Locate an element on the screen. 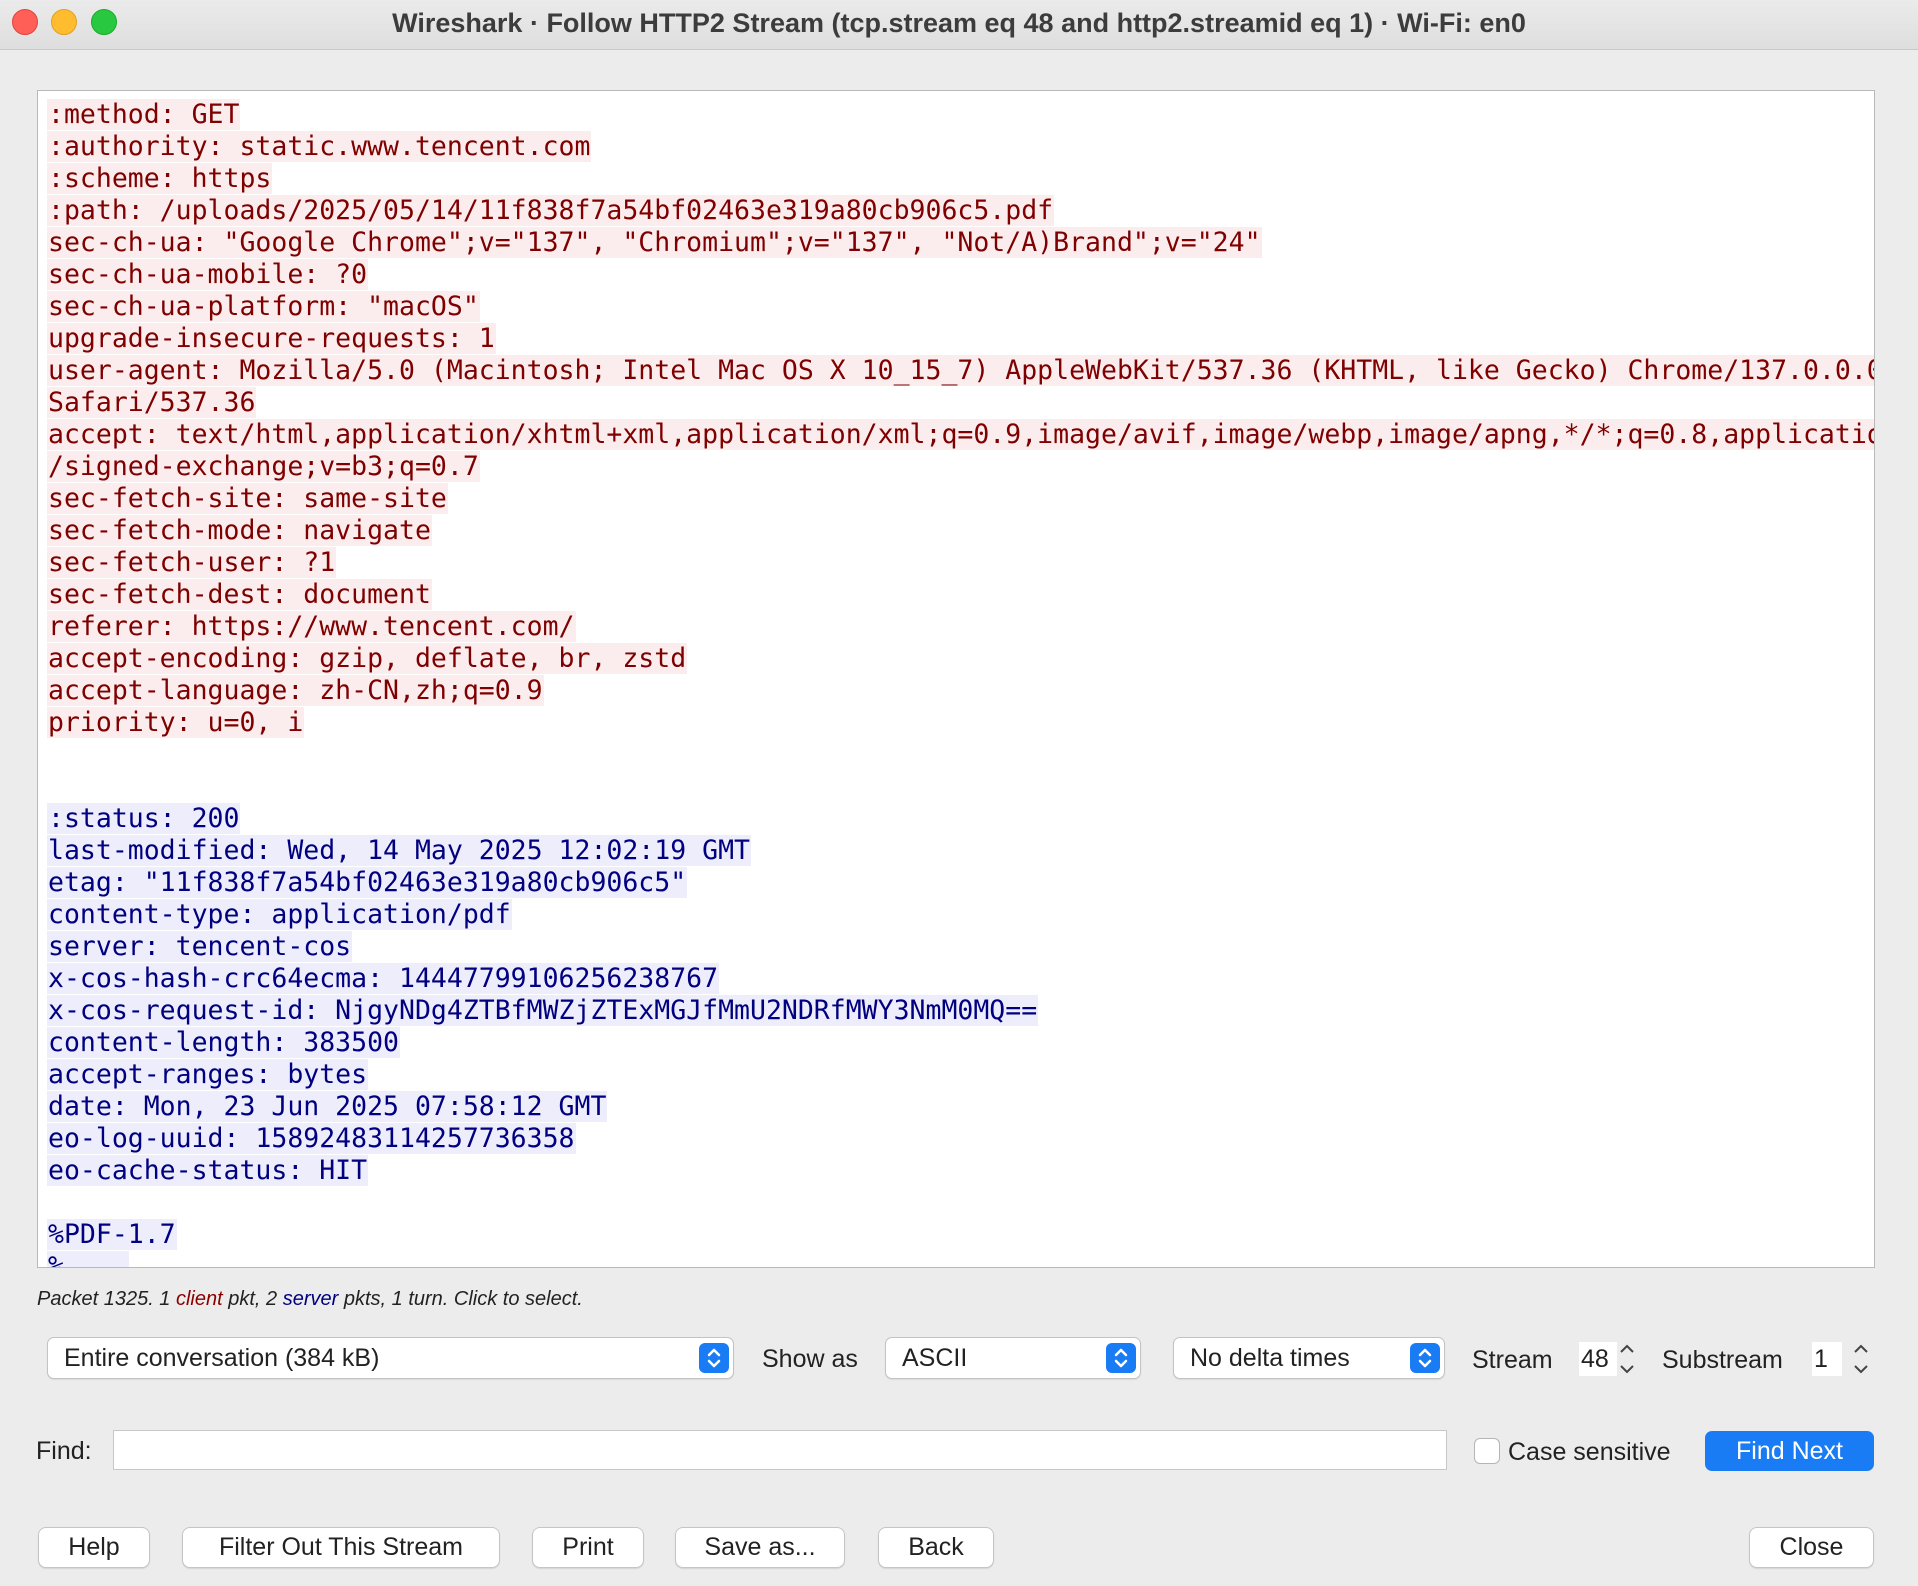 The image size is (1918, 1586). server-stream-line: :status: 200 is located at coordinates (960, 819).